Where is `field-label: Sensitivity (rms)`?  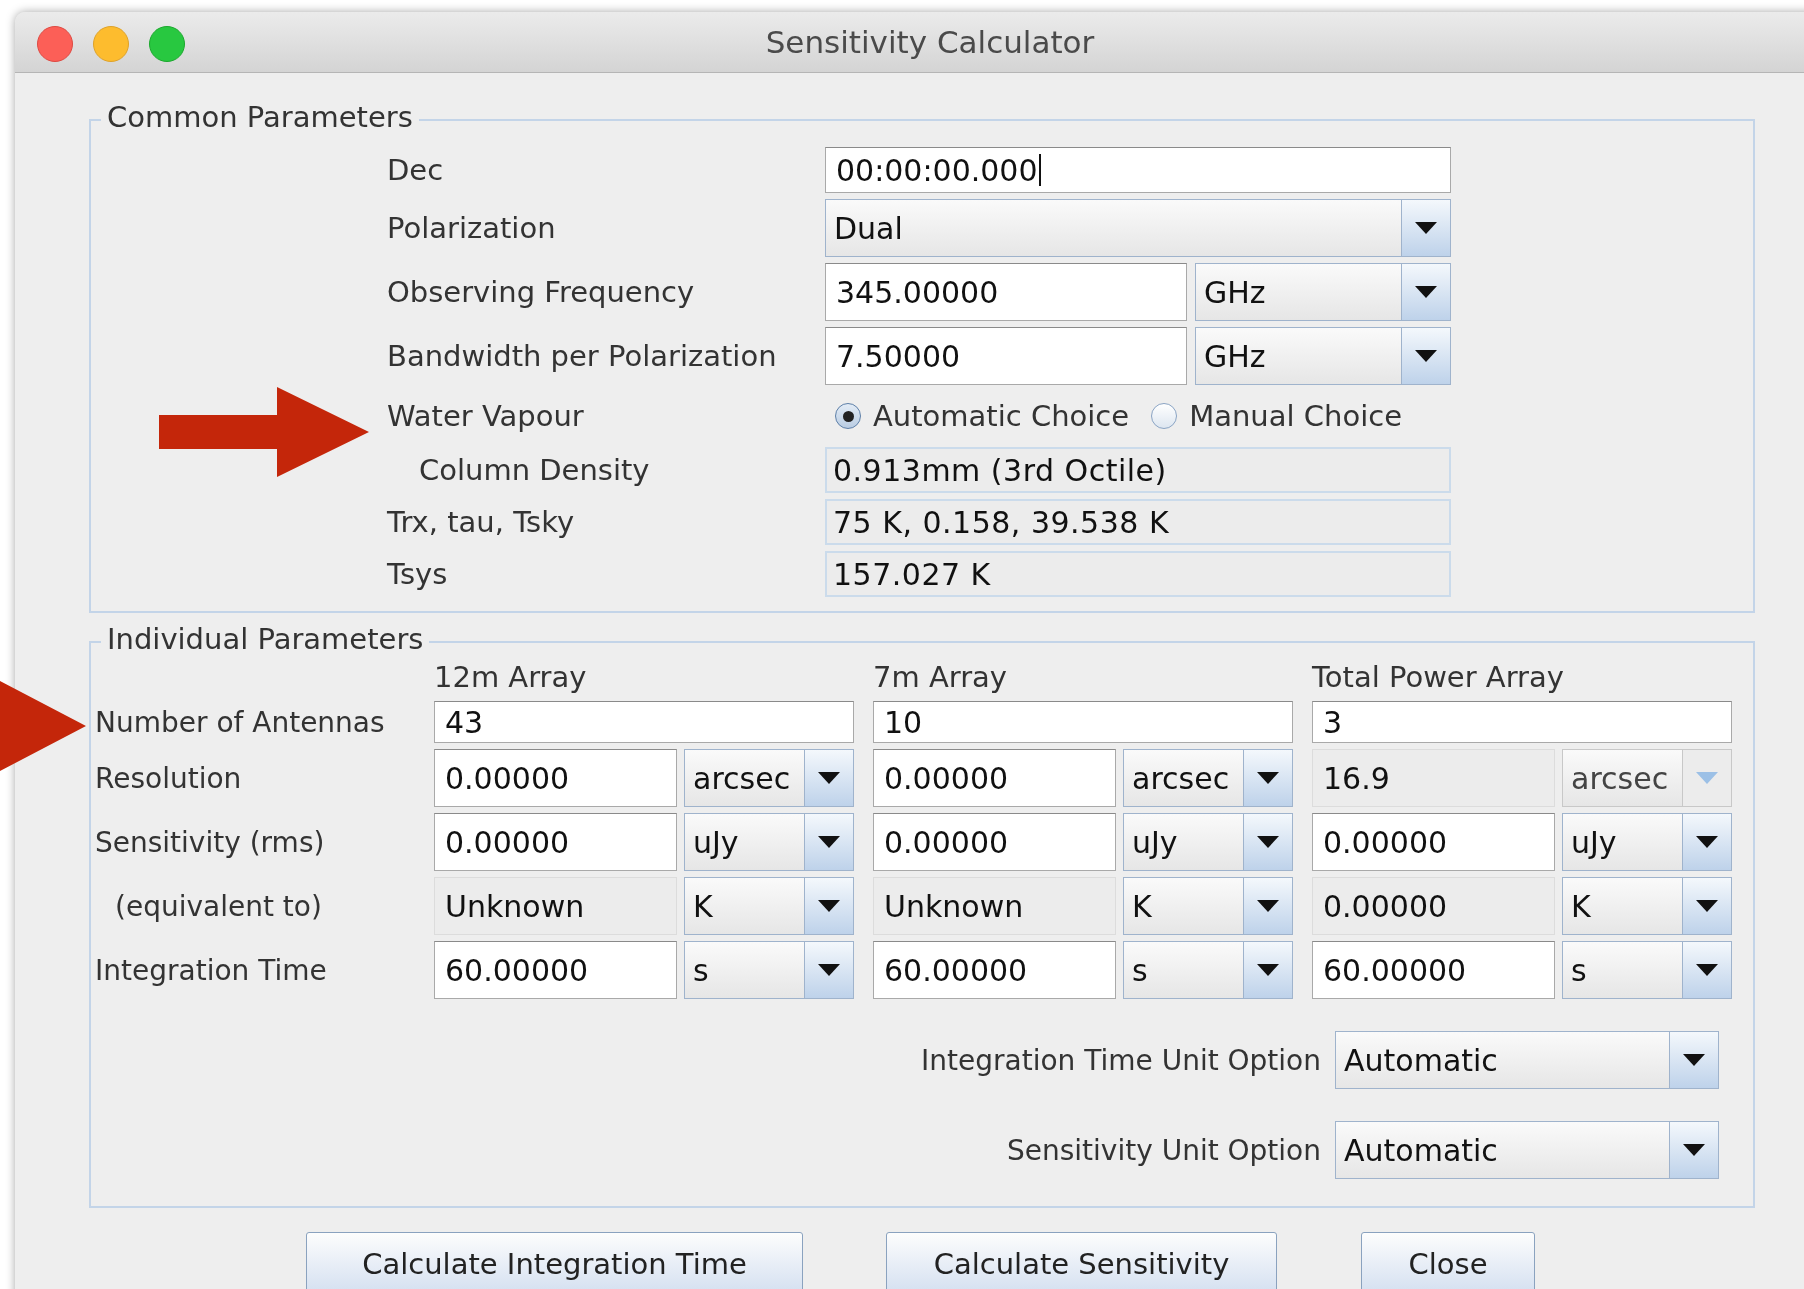 field-label: Sensitivity (rms) is located at coordinates (210, 842).